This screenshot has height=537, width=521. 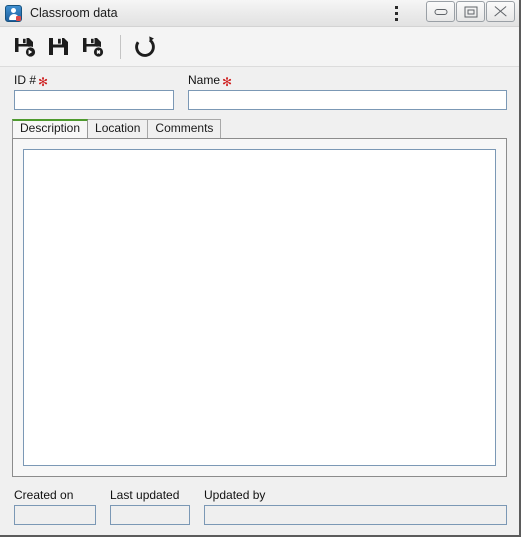 What do you see at coordinates (13, 13) in the screenshot?
I see `app-user-icon` at bounding box center [13, 13].